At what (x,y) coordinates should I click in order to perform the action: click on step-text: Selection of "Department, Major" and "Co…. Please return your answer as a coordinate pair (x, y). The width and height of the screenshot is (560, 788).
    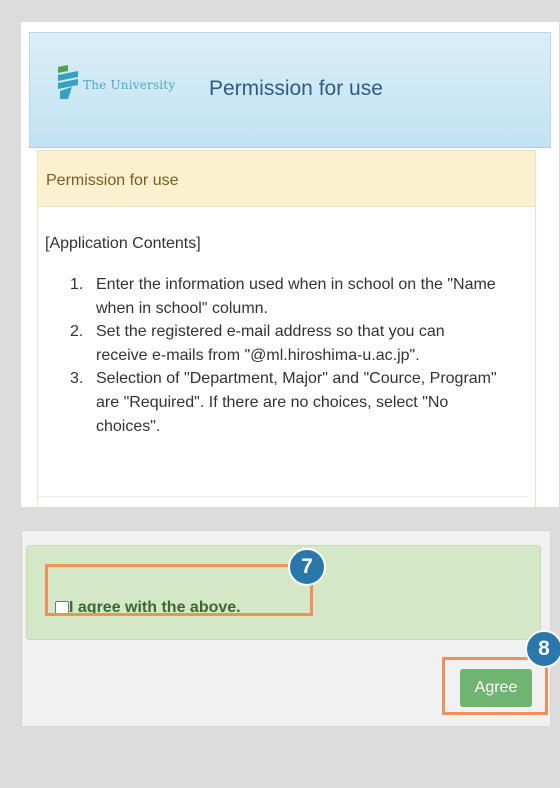
    Looking at the image, I should click on (296, 402).